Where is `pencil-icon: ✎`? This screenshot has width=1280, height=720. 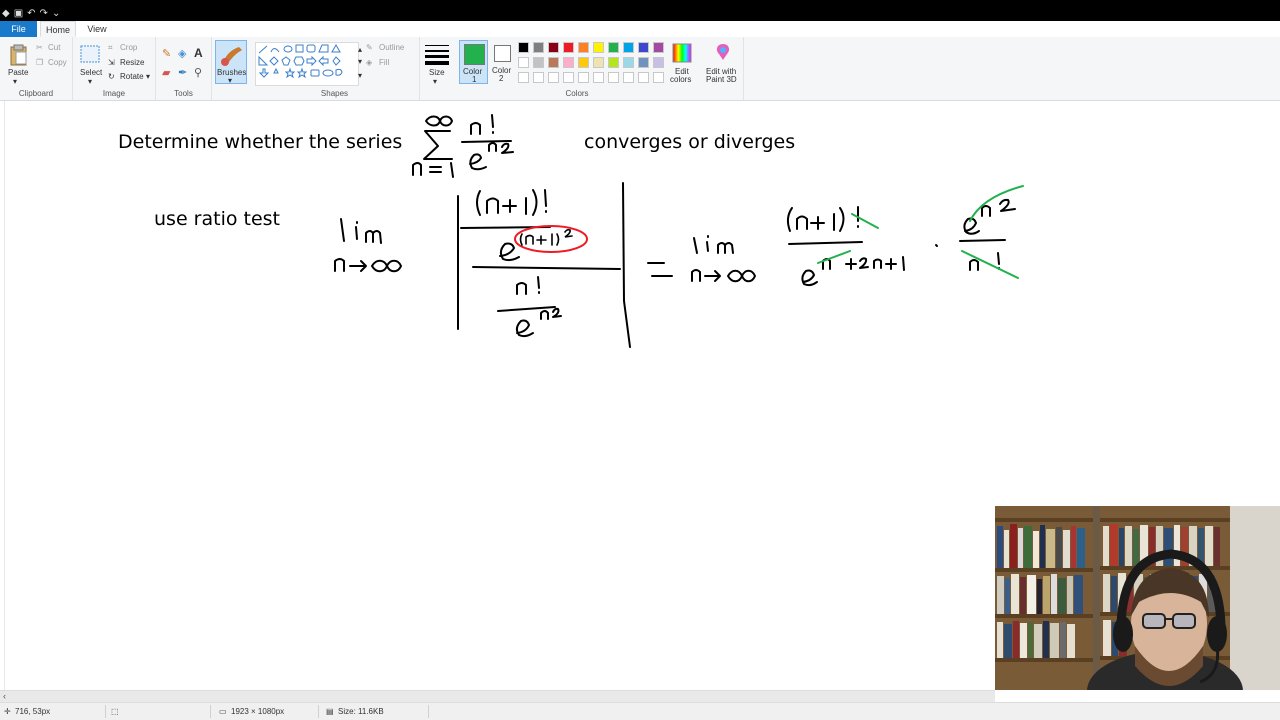
pencil-icon: ✎ is located at coordinates (166, 53).